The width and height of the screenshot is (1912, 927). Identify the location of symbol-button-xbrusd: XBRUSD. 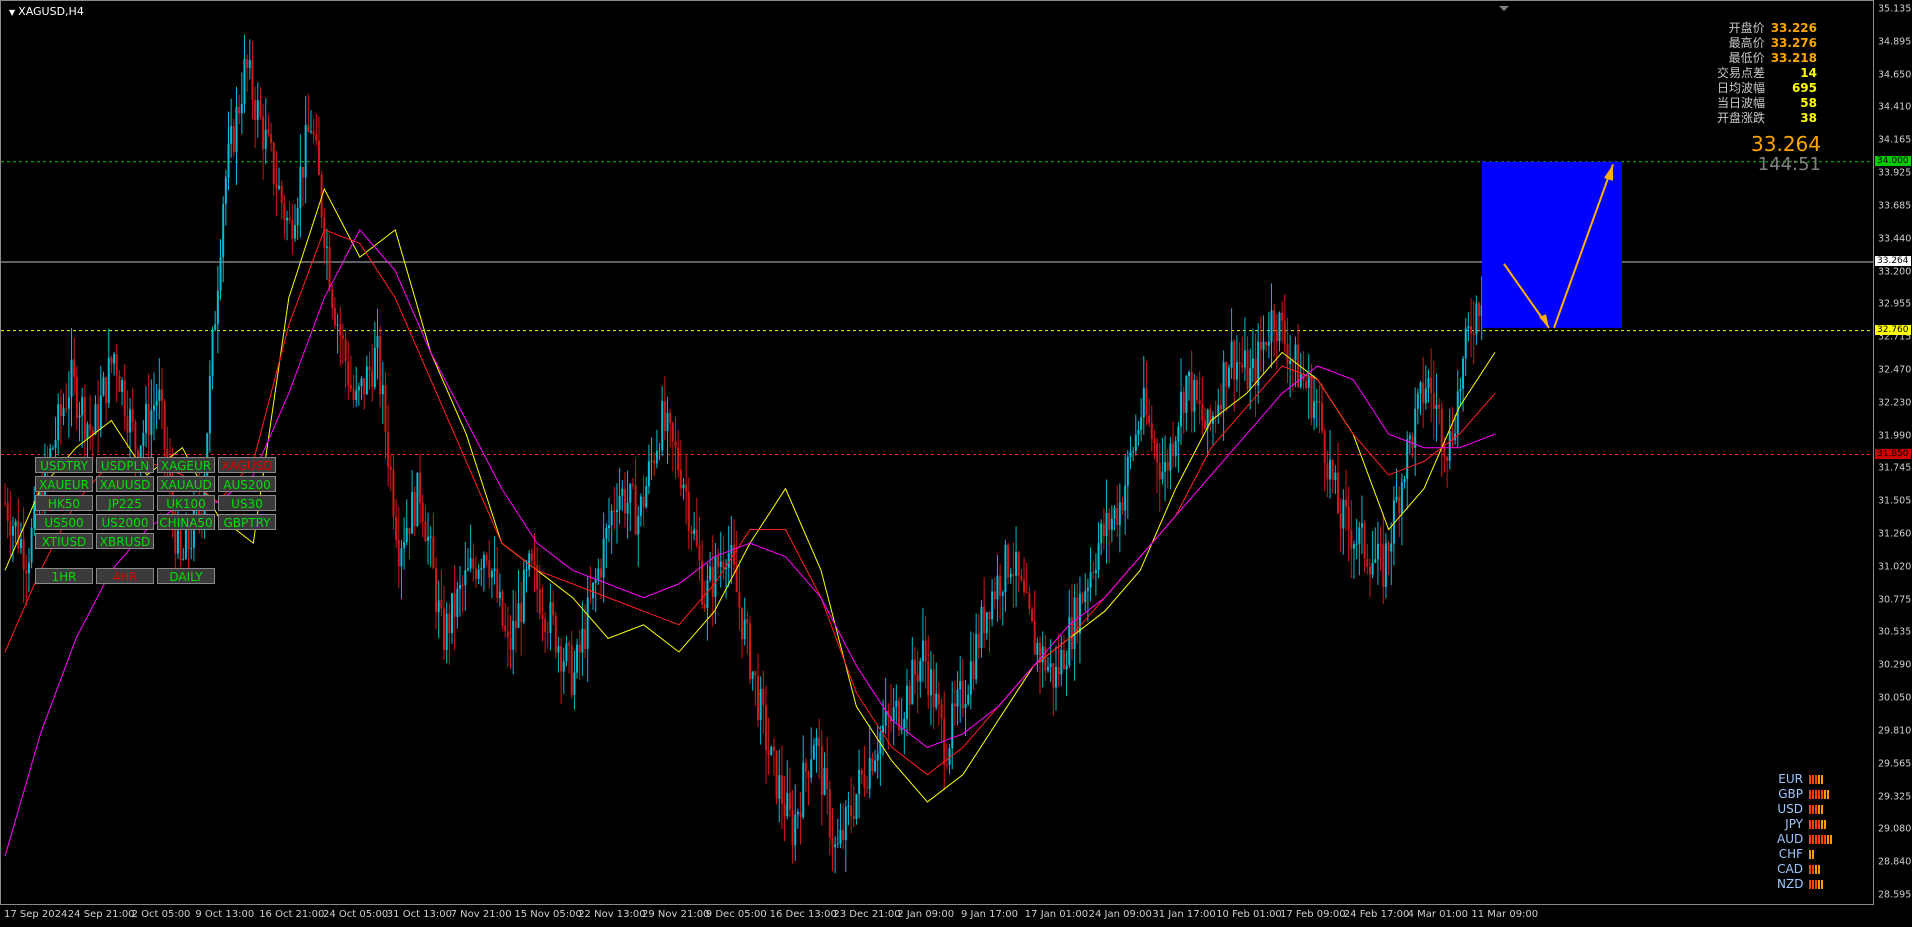
(125, 541).